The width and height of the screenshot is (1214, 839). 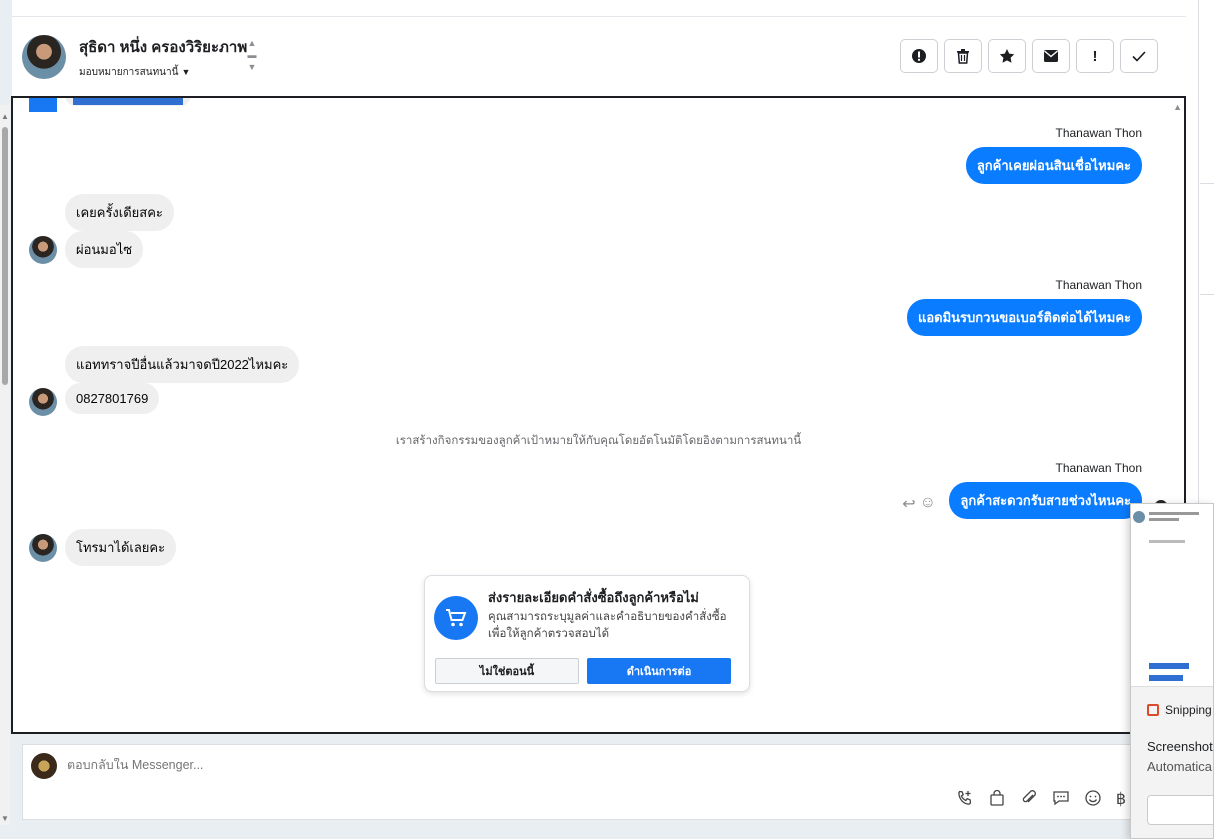 I want to click on thread-scroll-up-icon: ▲, so click(x=1177, y=107).